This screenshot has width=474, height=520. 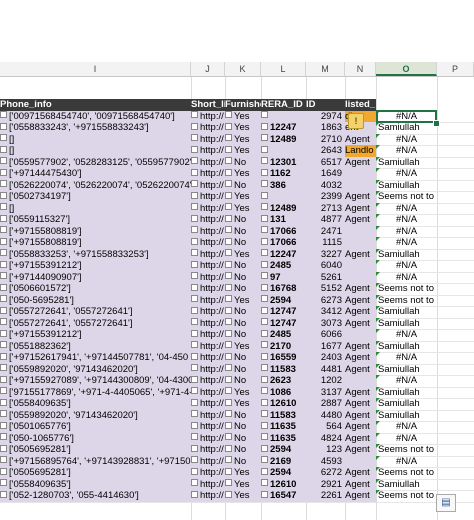 What do you see at coordinates (95, 404) in the screenshot?
I see `cell-phone: ['0558409635']` at bounding box center [95, 404].